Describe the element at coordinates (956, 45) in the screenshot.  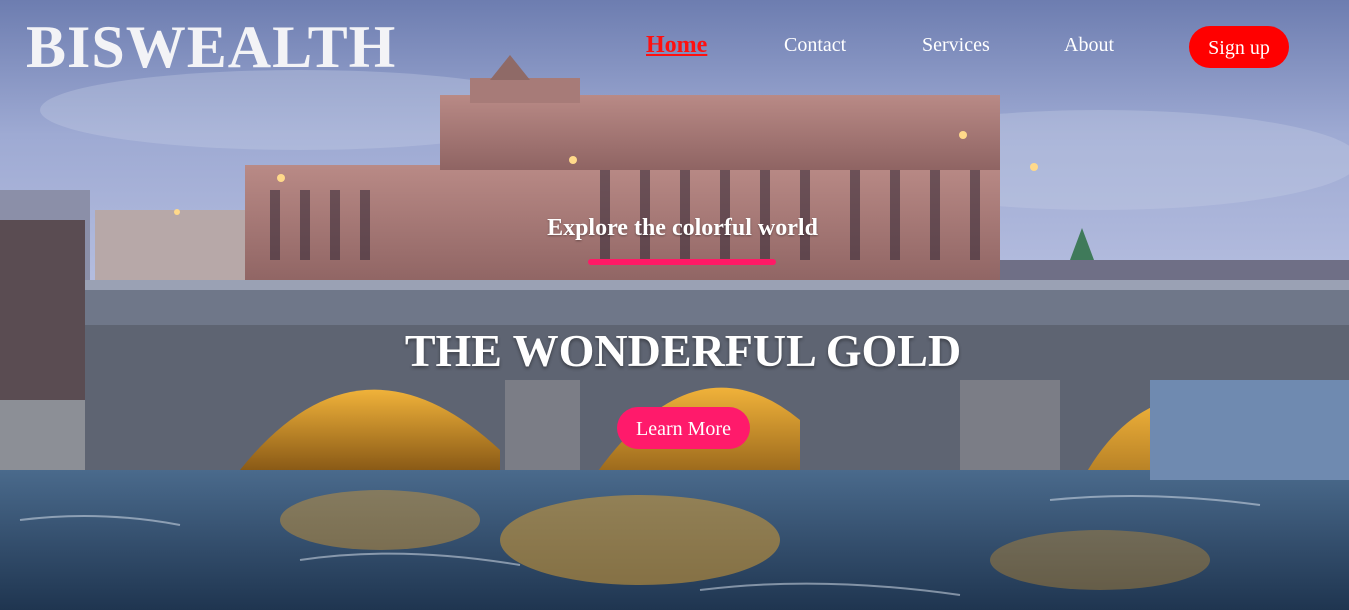
I see `nav-services-link: Services` at that location.